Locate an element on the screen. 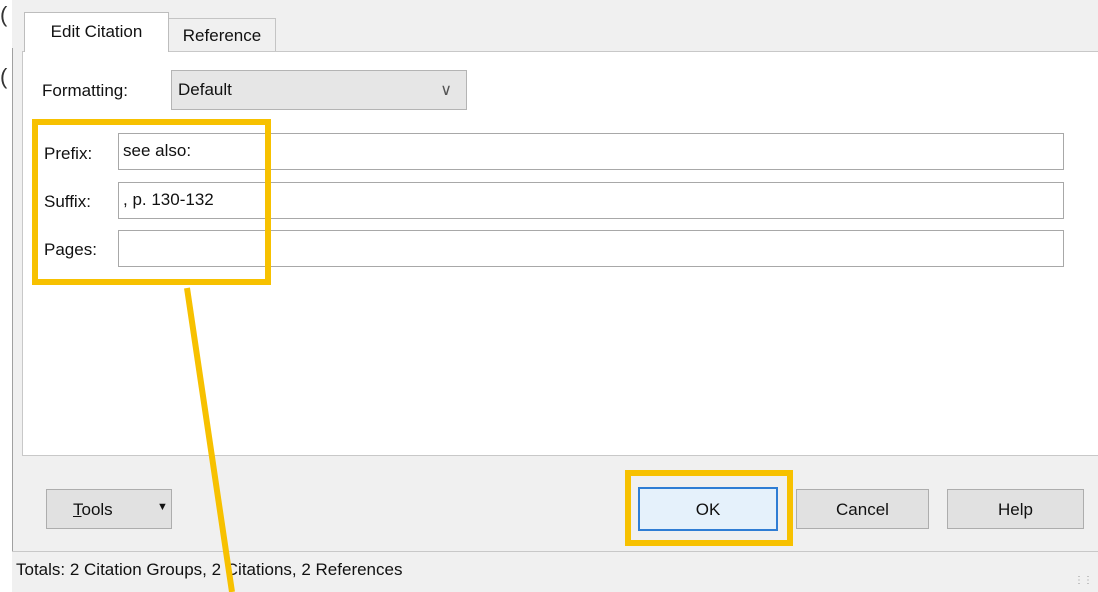  chevron-down-icon: ∨ is located at coordinates (446, 90).